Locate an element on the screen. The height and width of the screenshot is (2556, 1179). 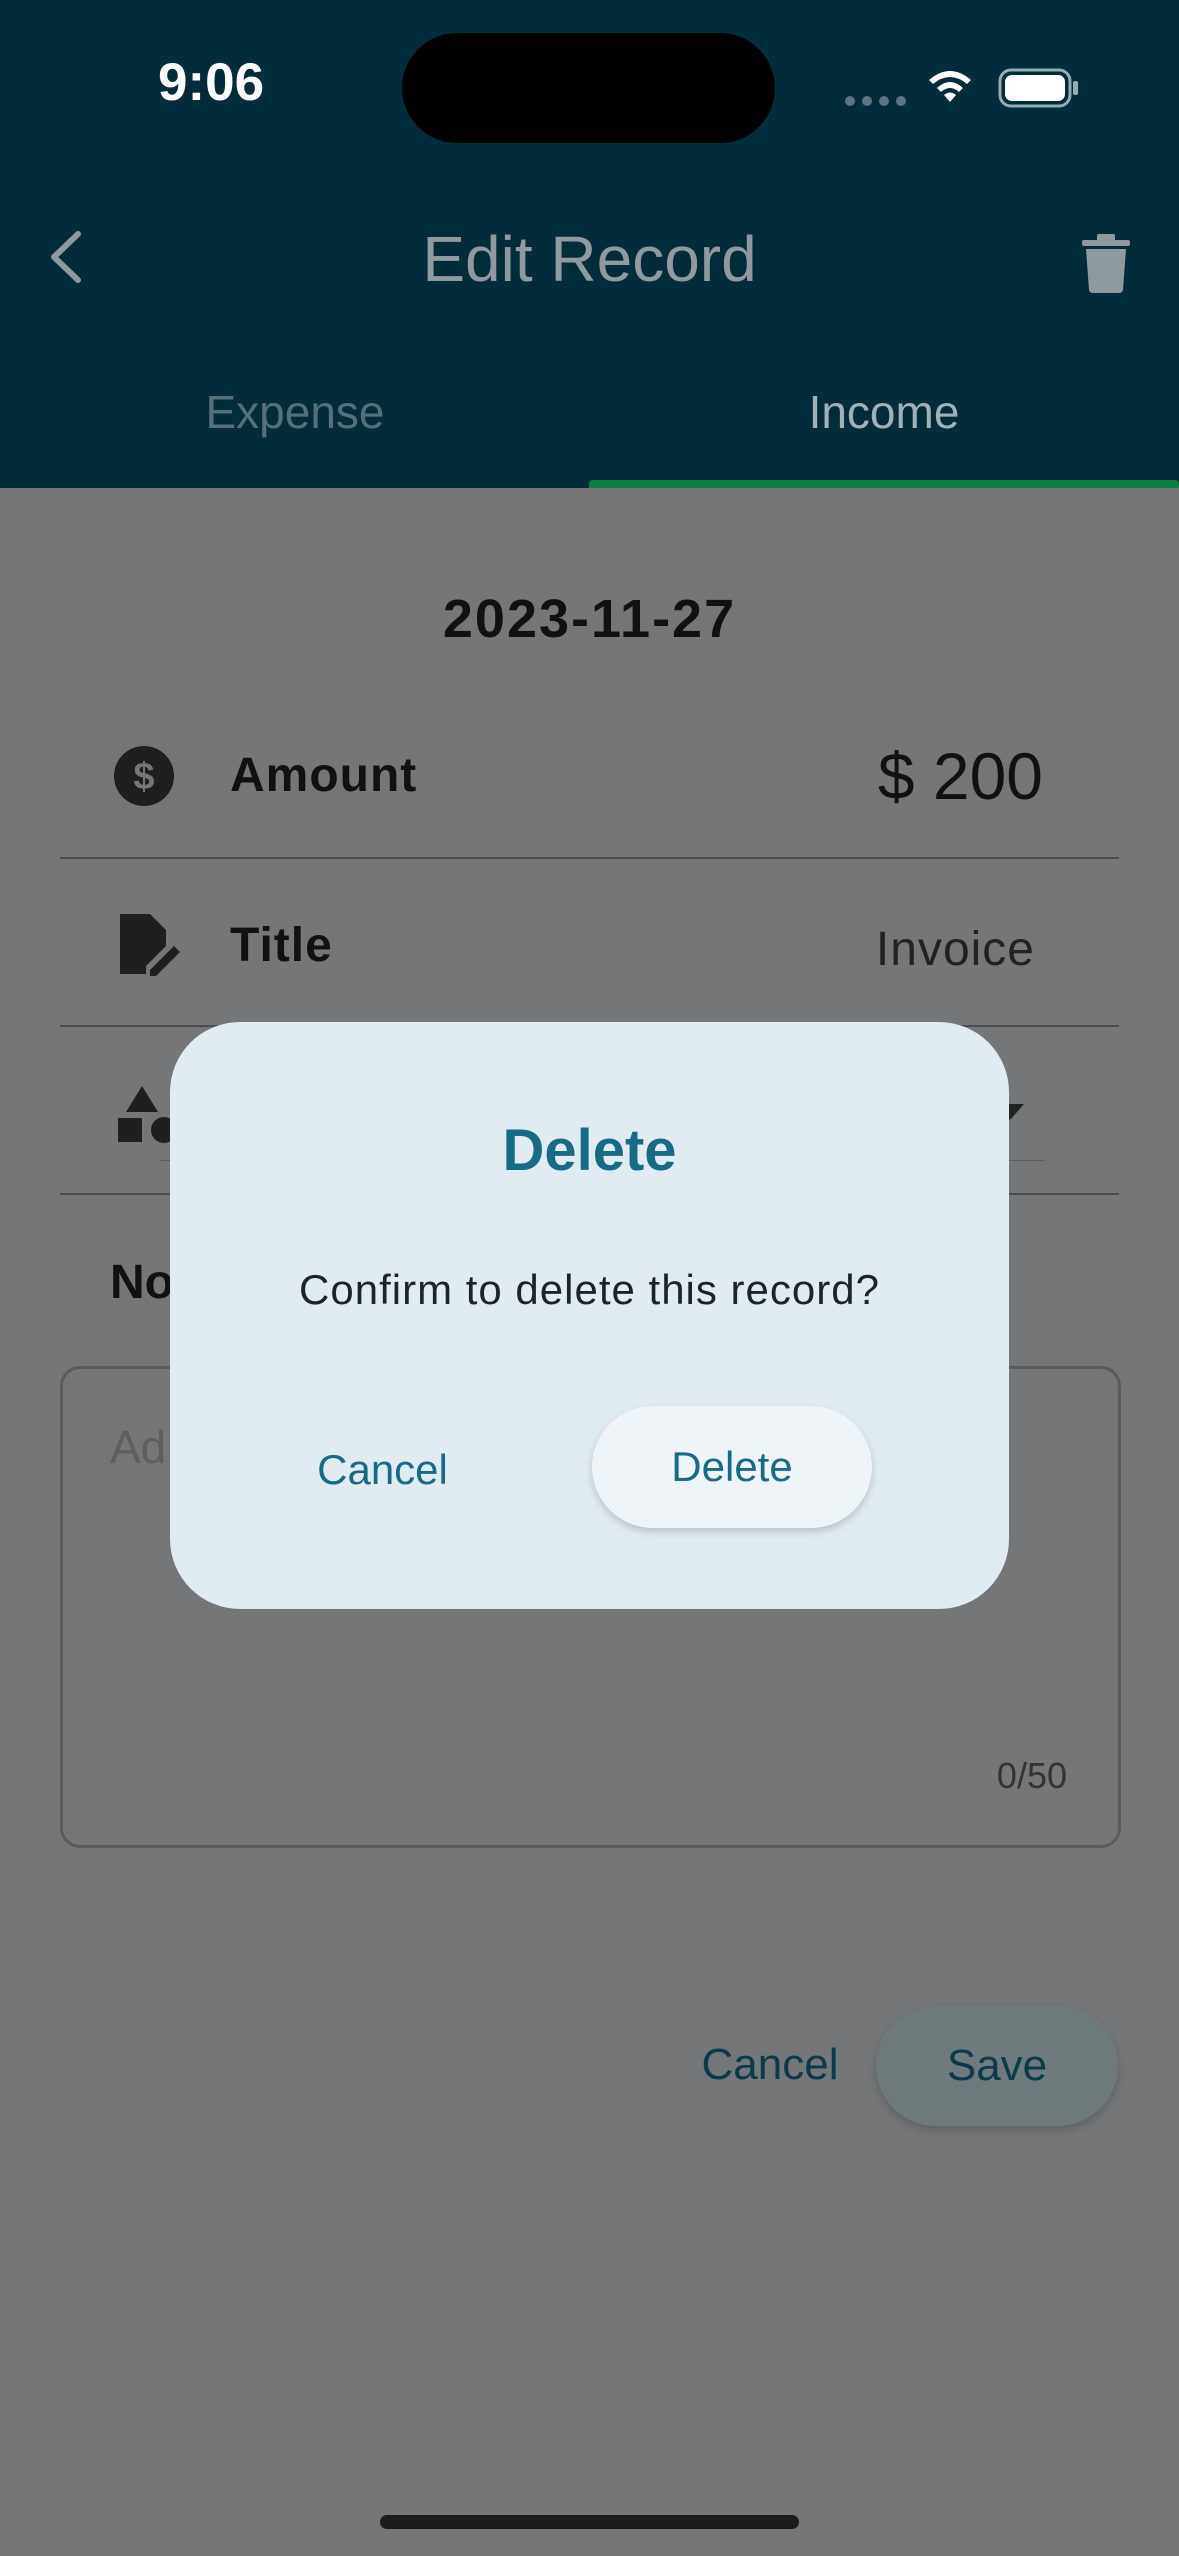
cellular-signal-icon is located at coordinates (875, 101).